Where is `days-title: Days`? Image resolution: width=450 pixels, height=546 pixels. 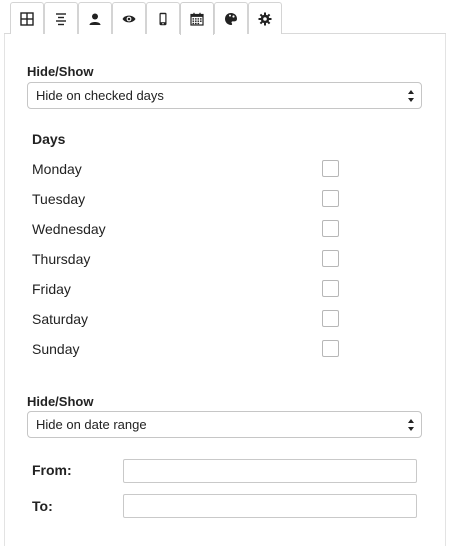
days-title: Days is located at coordinates (49, 139).